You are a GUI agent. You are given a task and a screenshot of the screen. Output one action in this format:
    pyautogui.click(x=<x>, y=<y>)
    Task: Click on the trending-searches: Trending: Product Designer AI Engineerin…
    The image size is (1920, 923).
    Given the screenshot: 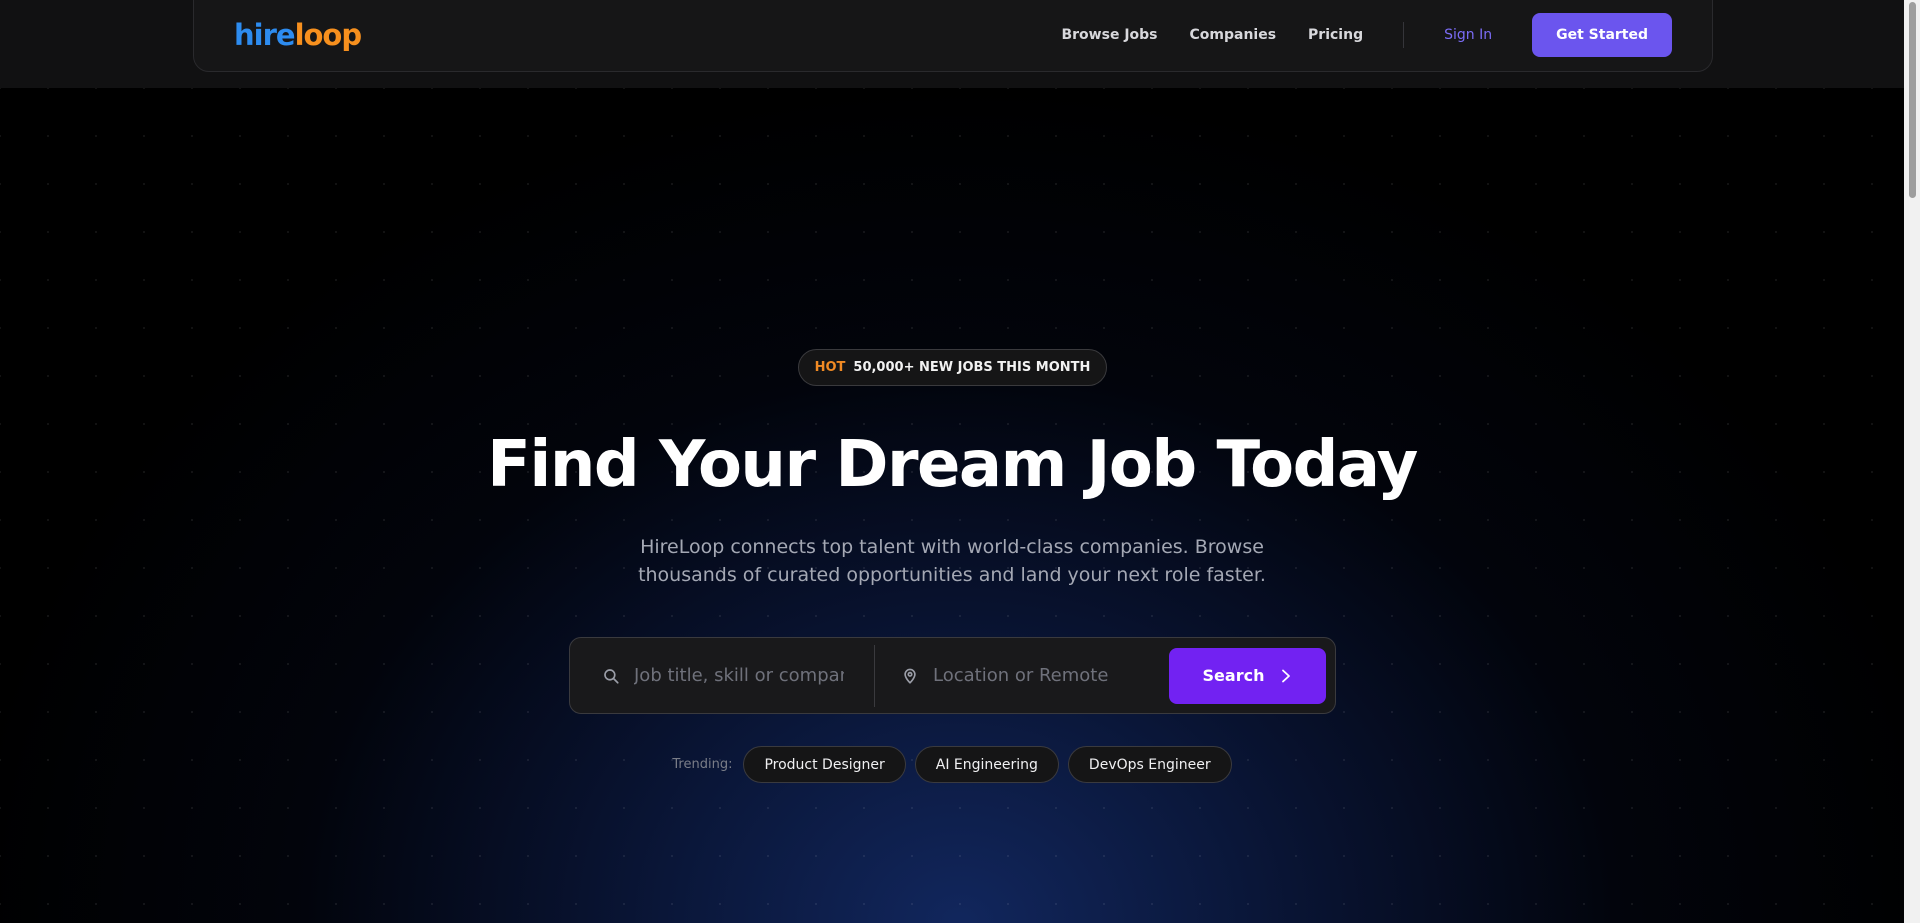 What is the action you would take?
    pyautogui.click(x=952, y=764)
    